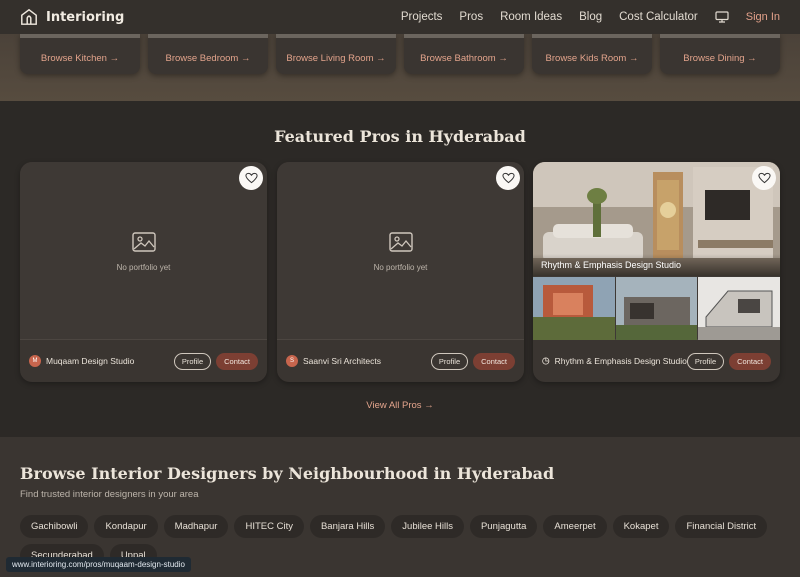 The image size is (800, 577). What do you see at coordinates (400, 405) in the screenshot?
I see `view-all-pros-link: View All Pros →` at bounding box center [400, 405].